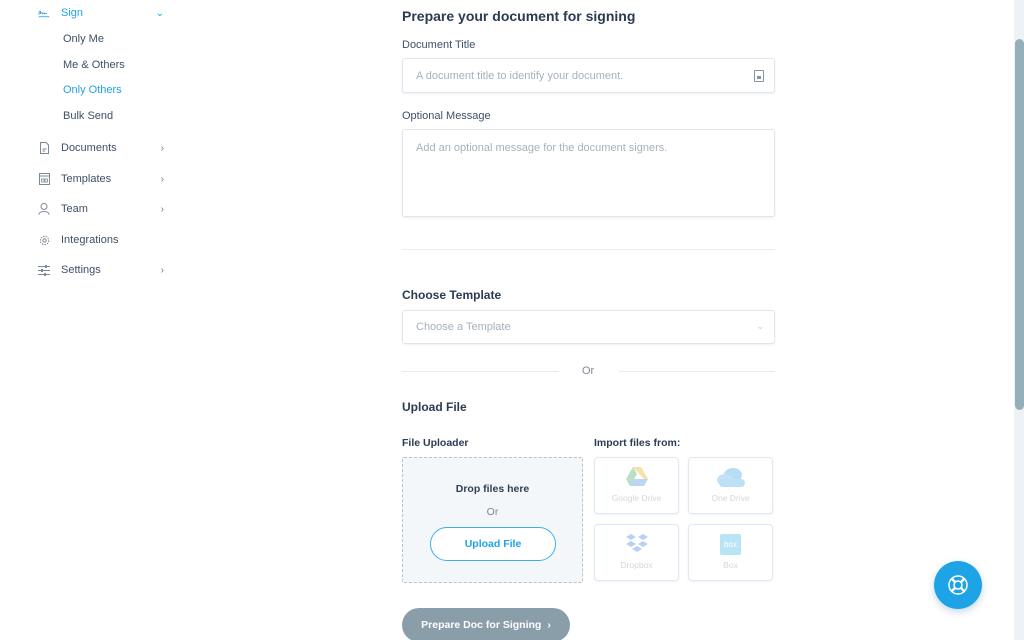 This screenshot has height=640, width=1024. Describe the element at coordinates (435, 443) in the screenshot. I see `file-uploader-label: File Uploader` at that location.